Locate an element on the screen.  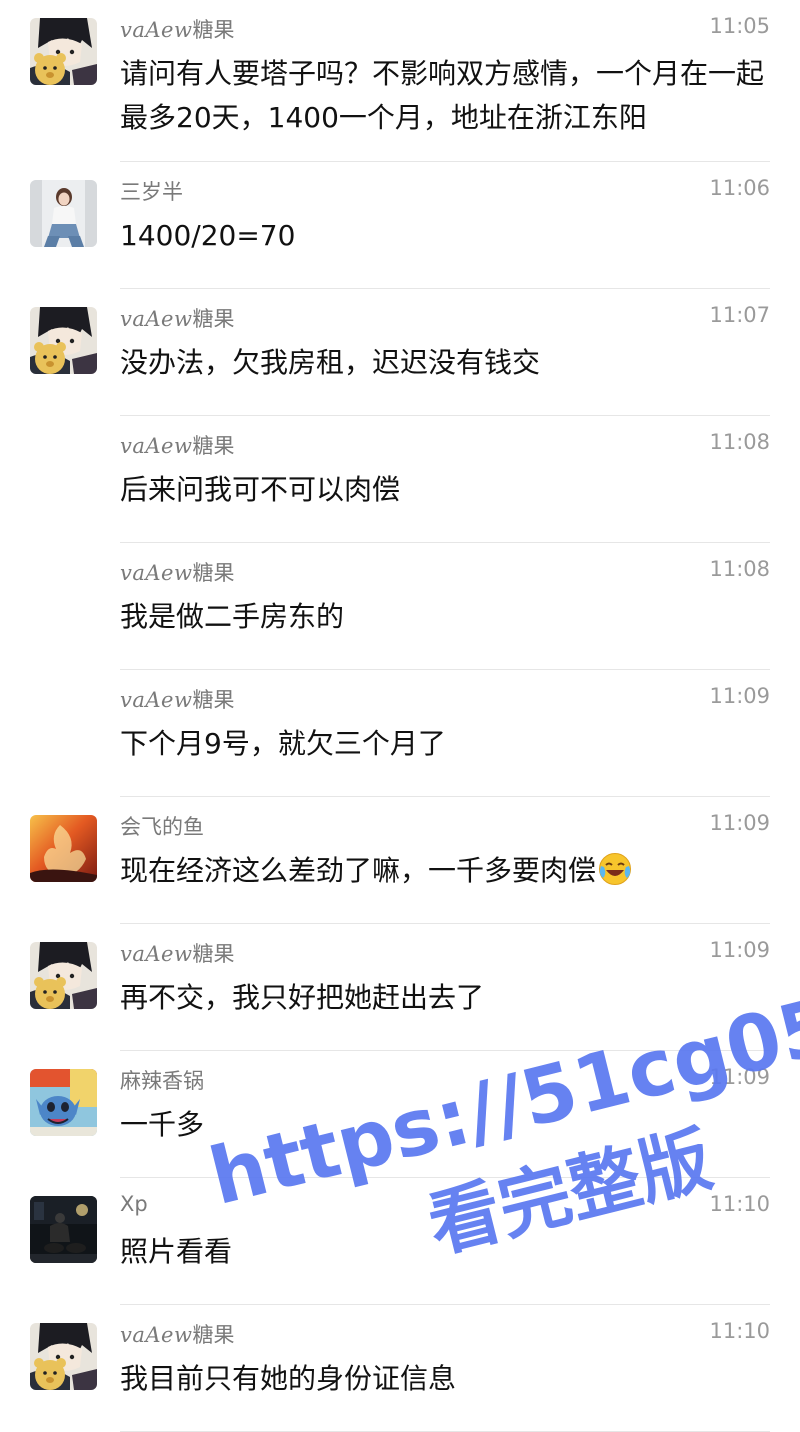
message-item: vaAew糖果 11:08 后来问我可不可以肉偿 is located at coordinates (400, 479).